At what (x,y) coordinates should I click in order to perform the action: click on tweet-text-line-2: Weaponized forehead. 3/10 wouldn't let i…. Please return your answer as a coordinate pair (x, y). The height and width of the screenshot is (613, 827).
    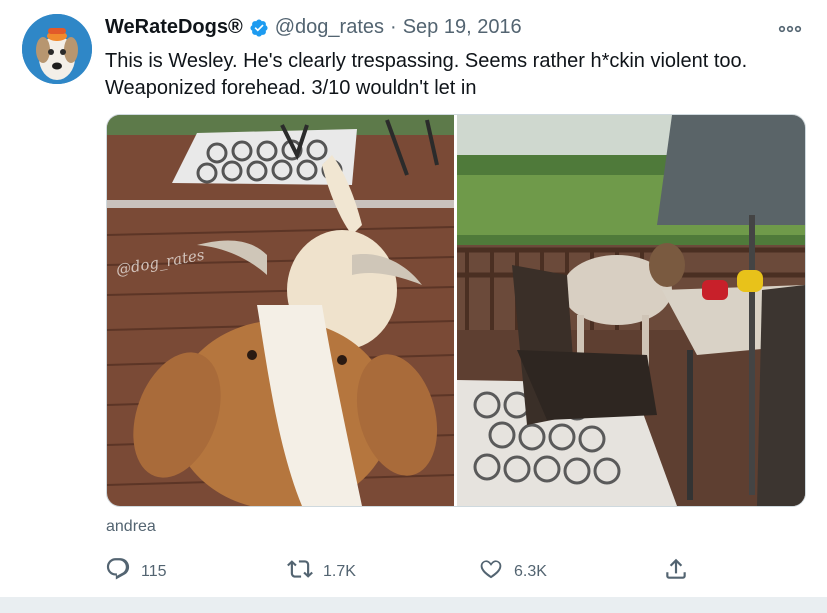
    Looking at the image, I should click on (291, 88).